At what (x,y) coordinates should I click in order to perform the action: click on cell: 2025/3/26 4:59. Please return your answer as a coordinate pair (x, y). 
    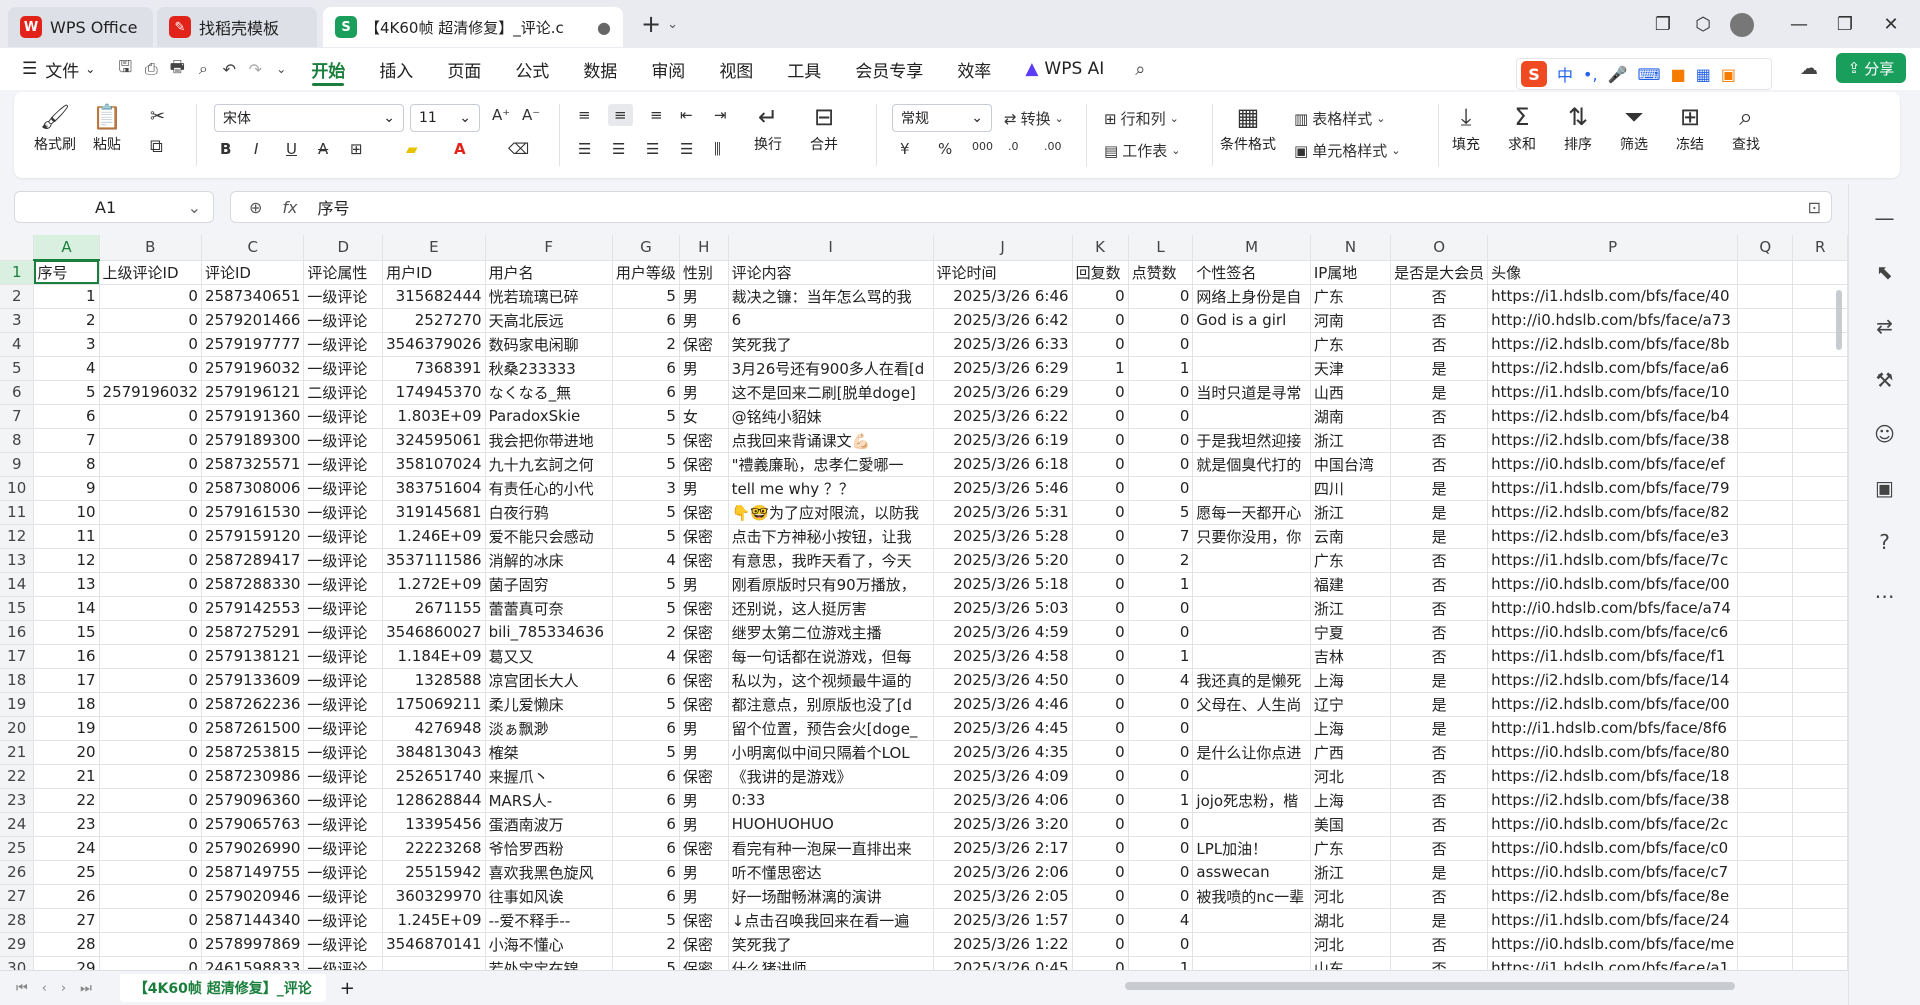
    Looking at the image, I should click on (1003, 632).